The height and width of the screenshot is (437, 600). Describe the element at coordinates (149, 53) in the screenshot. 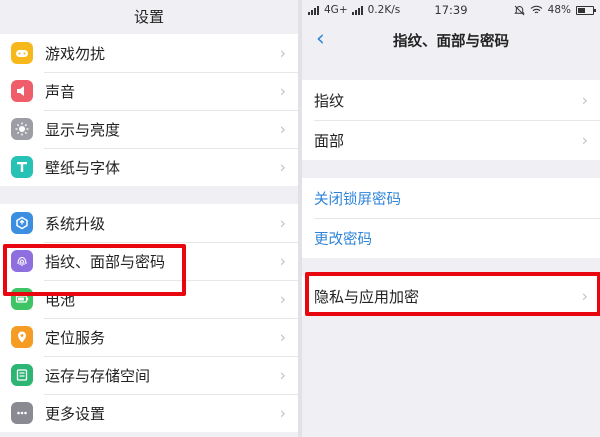

I see `settings-item-game-mode: 游戏勿扰 ›` at that location.